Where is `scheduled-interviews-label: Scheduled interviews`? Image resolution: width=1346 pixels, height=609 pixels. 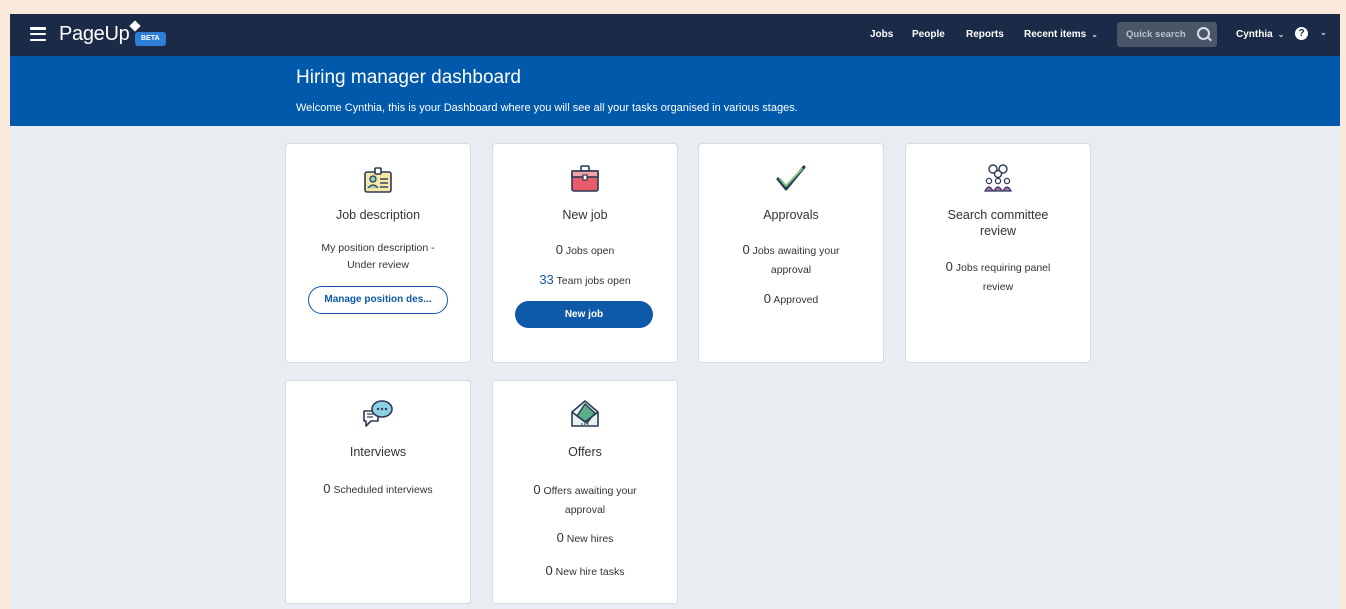
scheduled-interviews-label: Scheduled interviews is located at coordinates (383, 490).